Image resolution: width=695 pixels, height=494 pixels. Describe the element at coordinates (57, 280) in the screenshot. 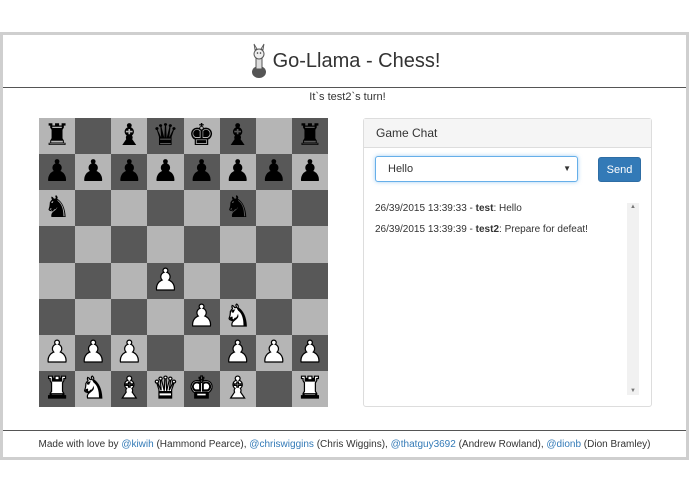

I see `square-a4` at that location.